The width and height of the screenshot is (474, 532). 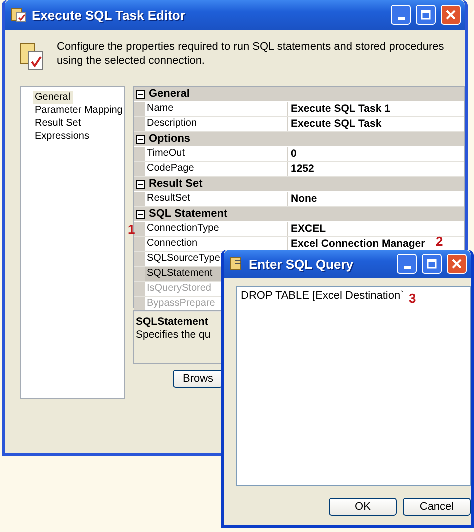 I want to click on property-value: Execute SQL Task, so click(x=335, y=124).